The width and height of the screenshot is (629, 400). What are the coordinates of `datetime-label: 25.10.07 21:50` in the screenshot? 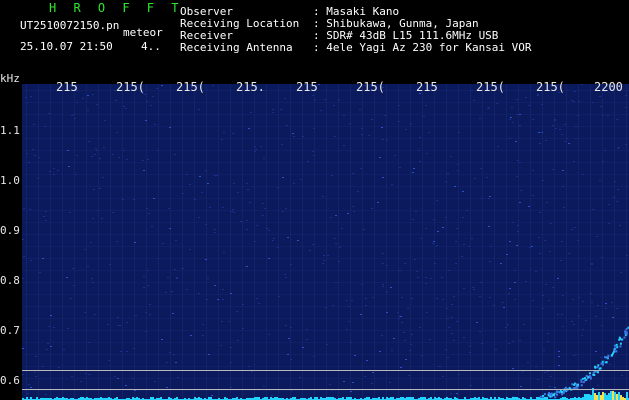 It's located at (66, 46).